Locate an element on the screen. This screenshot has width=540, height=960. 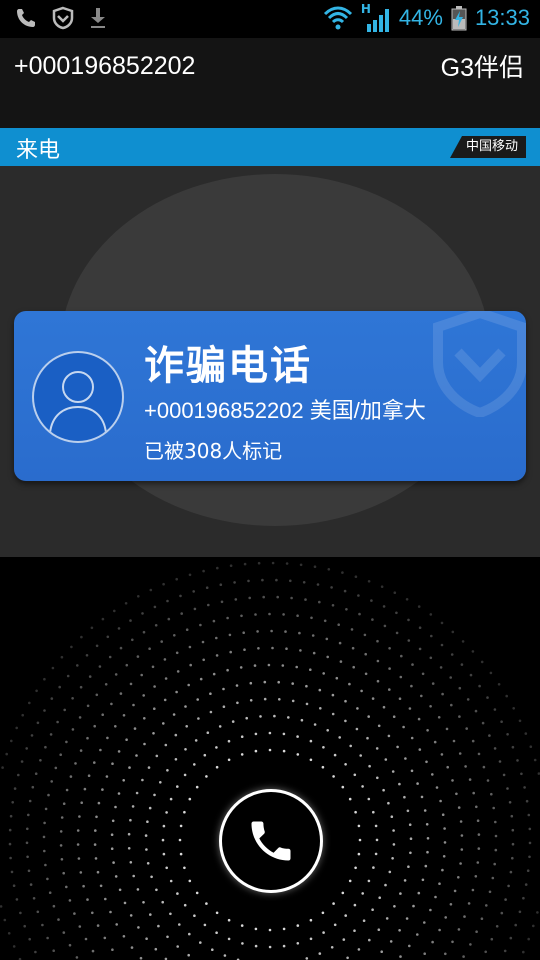
answer-call-button is located at coordinates (271, 841).